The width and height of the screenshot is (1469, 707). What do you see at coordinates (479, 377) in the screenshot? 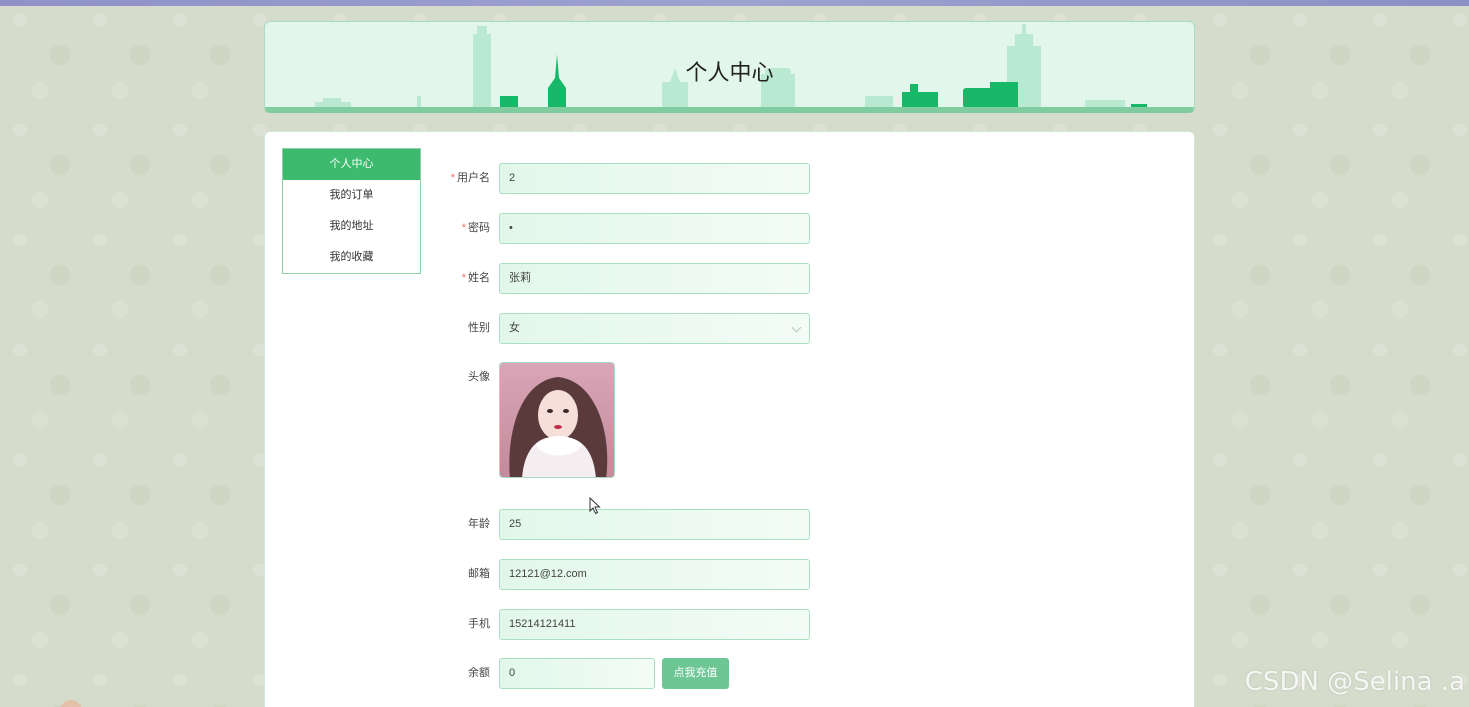
I see `avatar-label: 头像` at bounding box center [479, 377].